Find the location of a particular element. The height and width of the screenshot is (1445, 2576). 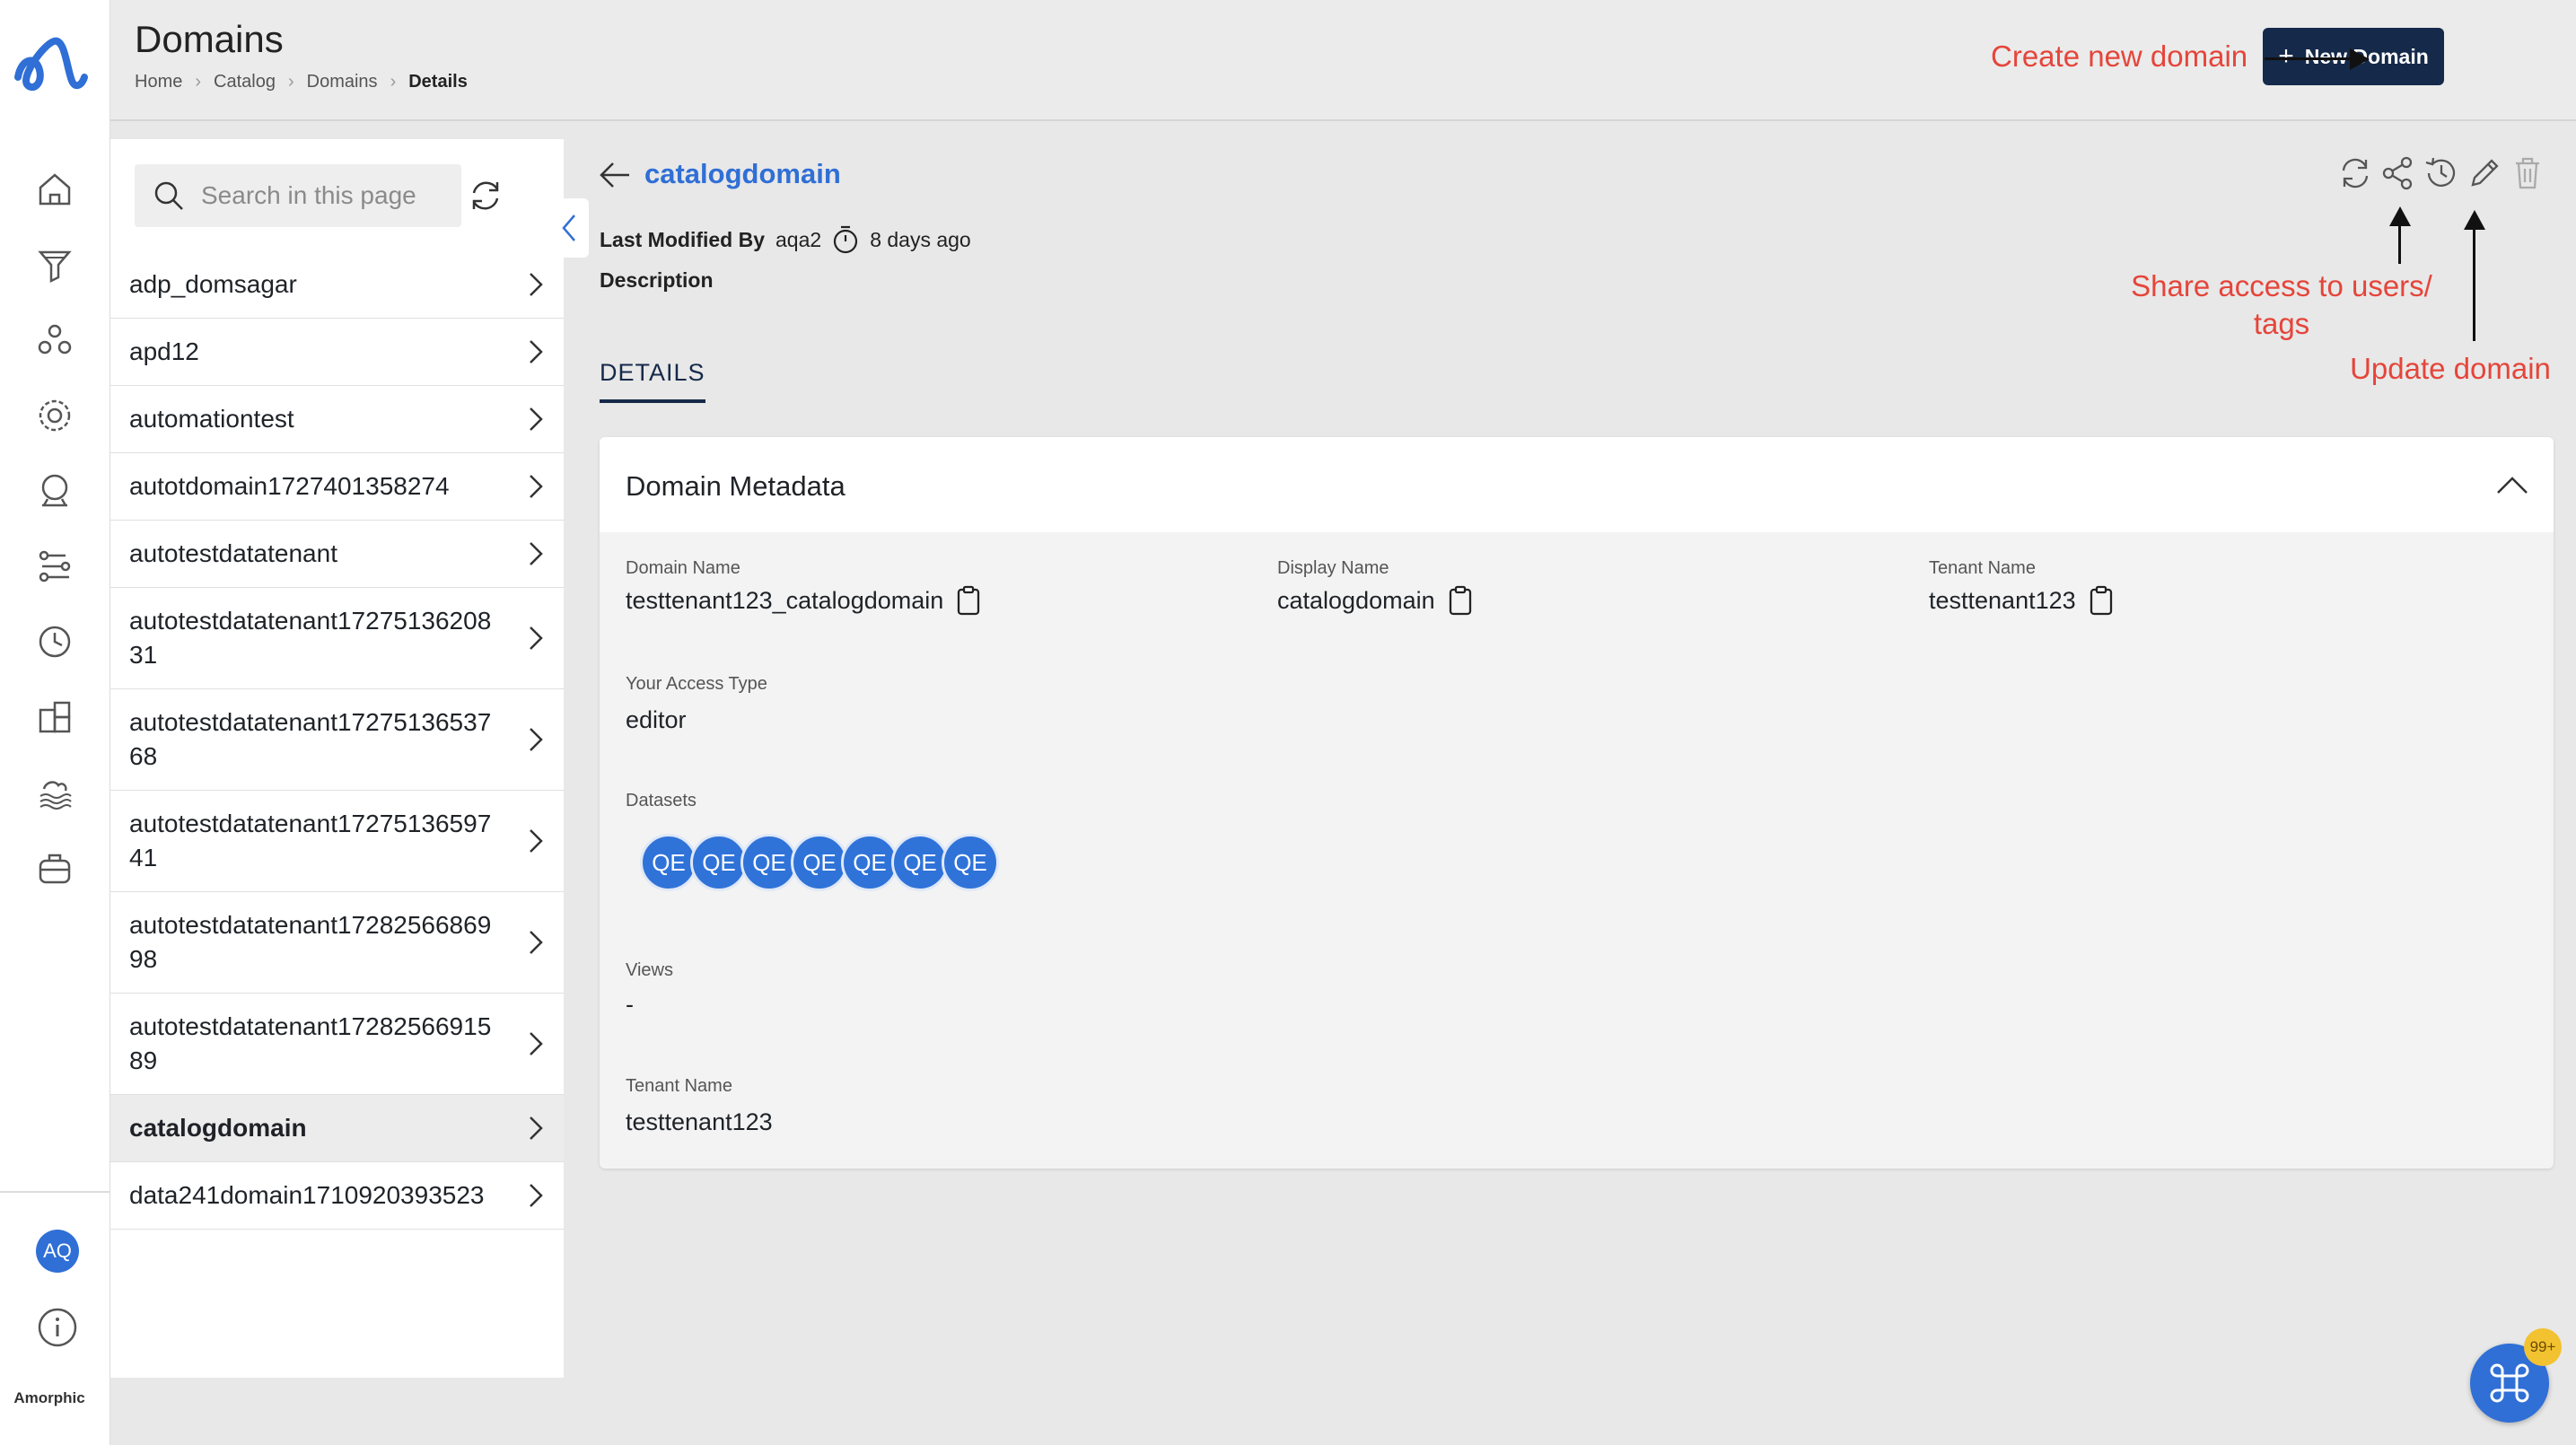

search-icon is located at coordinates (168, 195).